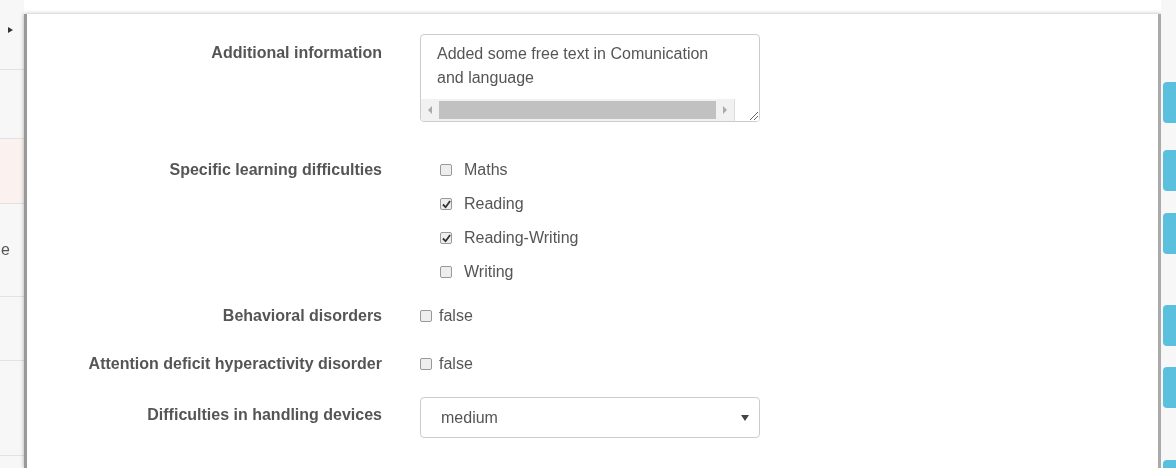 Image resolution: width=1176 pixels, height=468 pixels. Describe the element at coordinates (494, 204) in the screenshot. I see `checkbox-label: Reading` at that location.